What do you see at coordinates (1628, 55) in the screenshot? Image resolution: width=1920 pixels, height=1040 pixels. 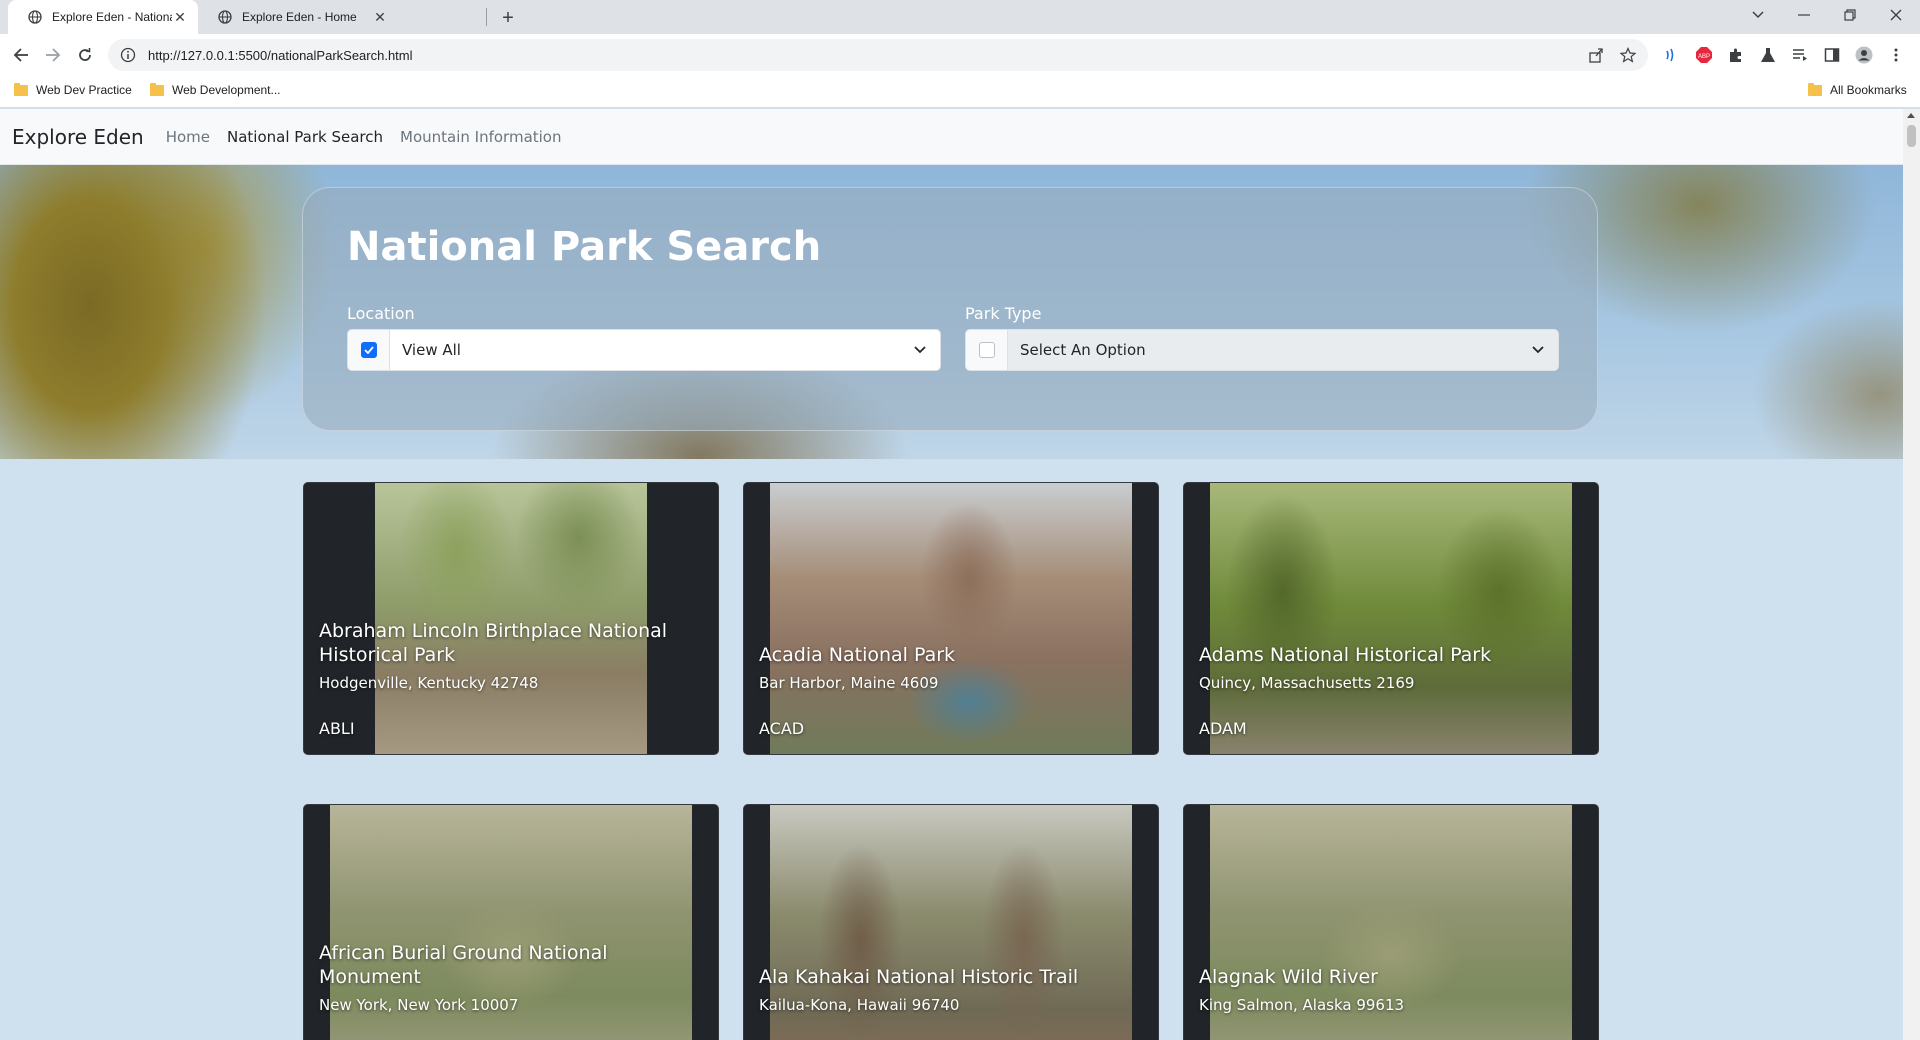 I see `bookmark-star-icon` at bounding box center [1628, 55].